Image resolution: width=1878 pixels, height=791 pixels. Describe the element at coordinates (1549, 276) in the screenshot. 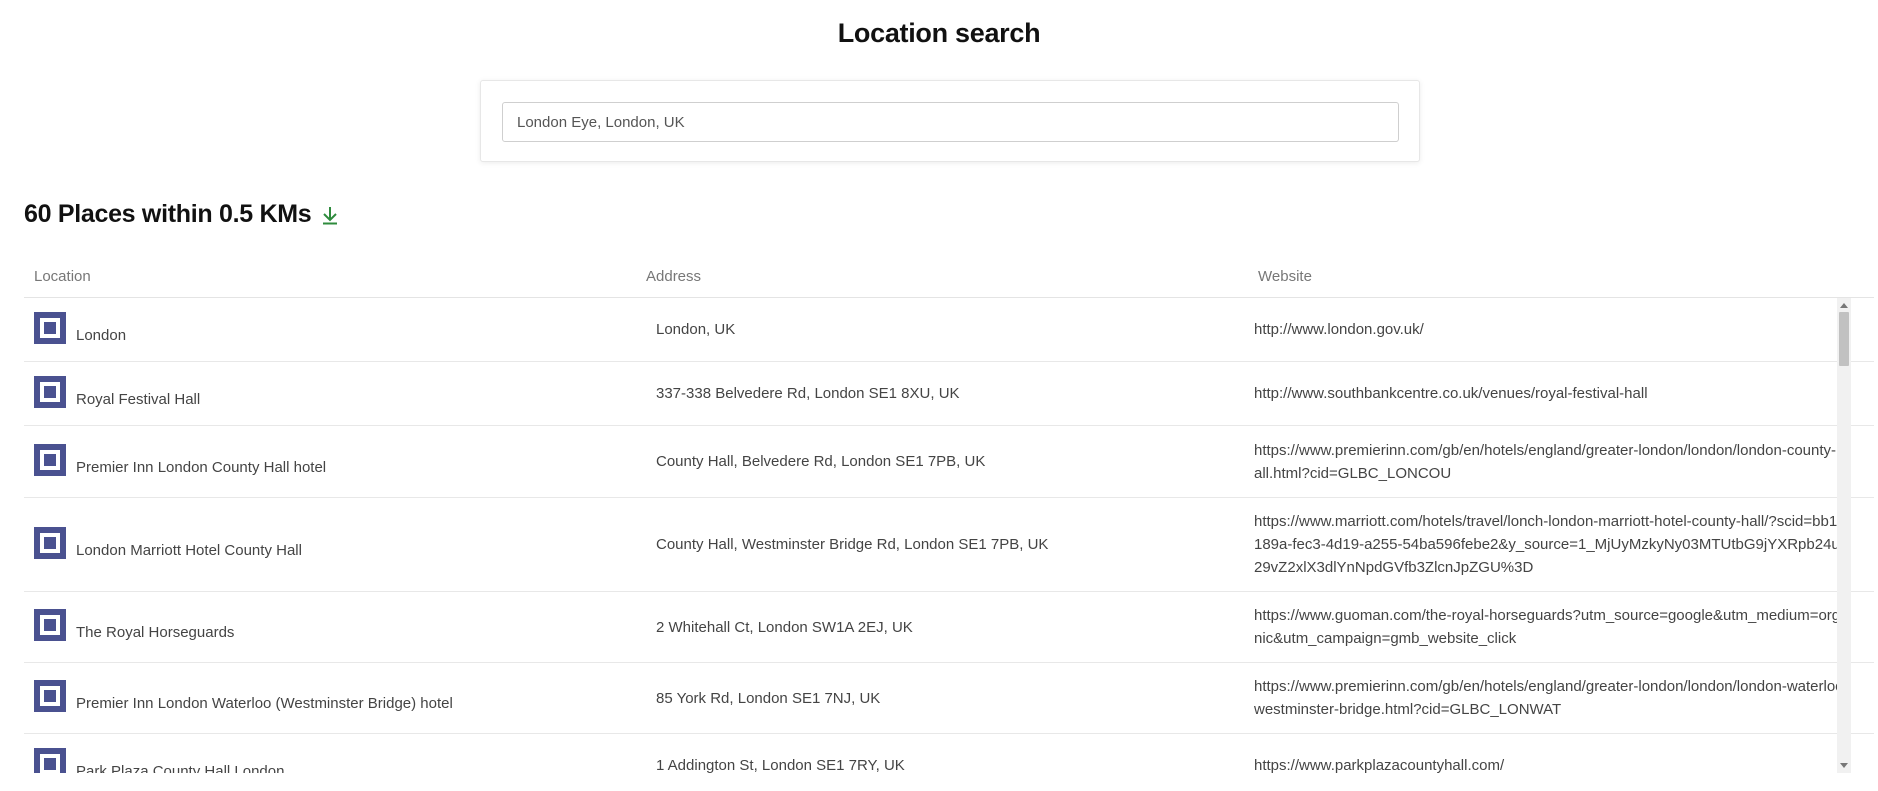

I see `column-header-website: Website` at that location.